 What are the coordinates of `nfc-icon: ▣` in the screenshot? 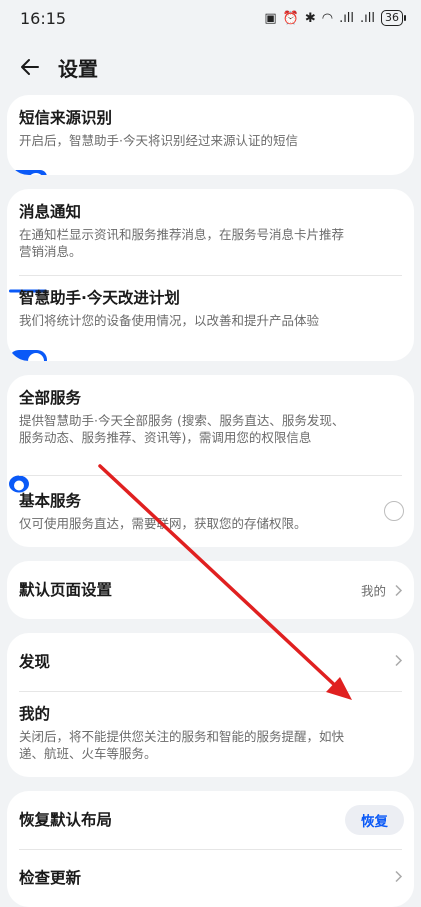 It's located at (270, 18).